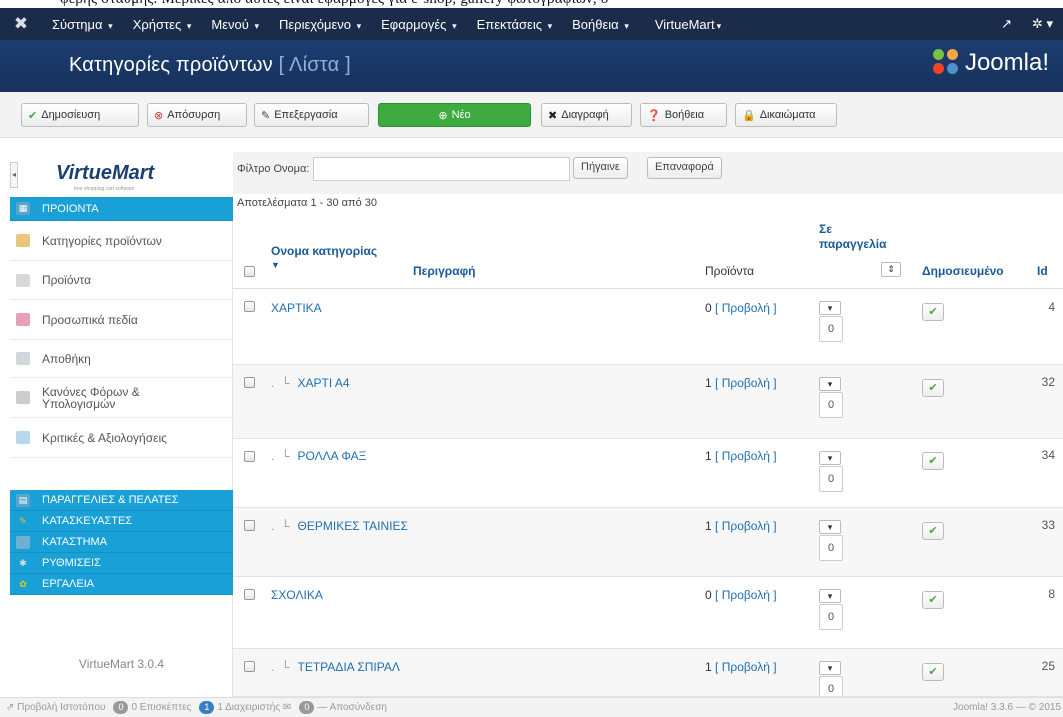 Image resolution: width=1063 pixels, height=717 pixels. What do you see at coordinates (121, 359) in the screenshot?
I see `sidebar-item-inventory: Αποθήκη` at bounding box center [121, 359].